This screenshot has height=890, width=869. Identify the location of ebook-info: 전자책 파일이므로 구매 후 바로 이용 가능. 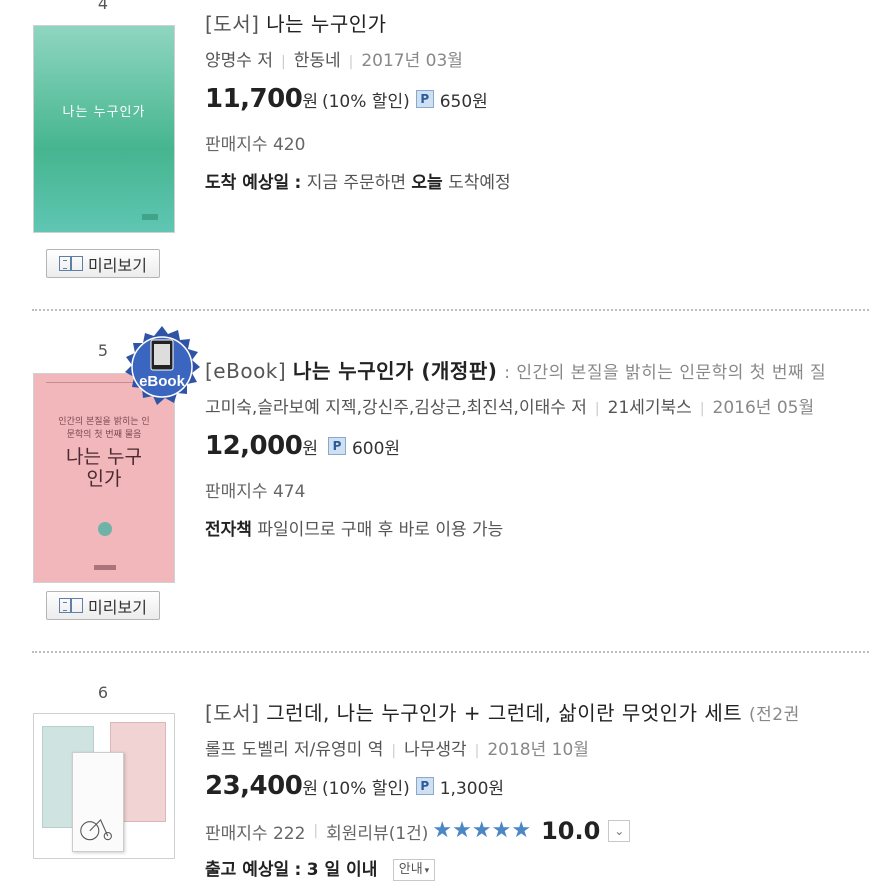
(354, 527).